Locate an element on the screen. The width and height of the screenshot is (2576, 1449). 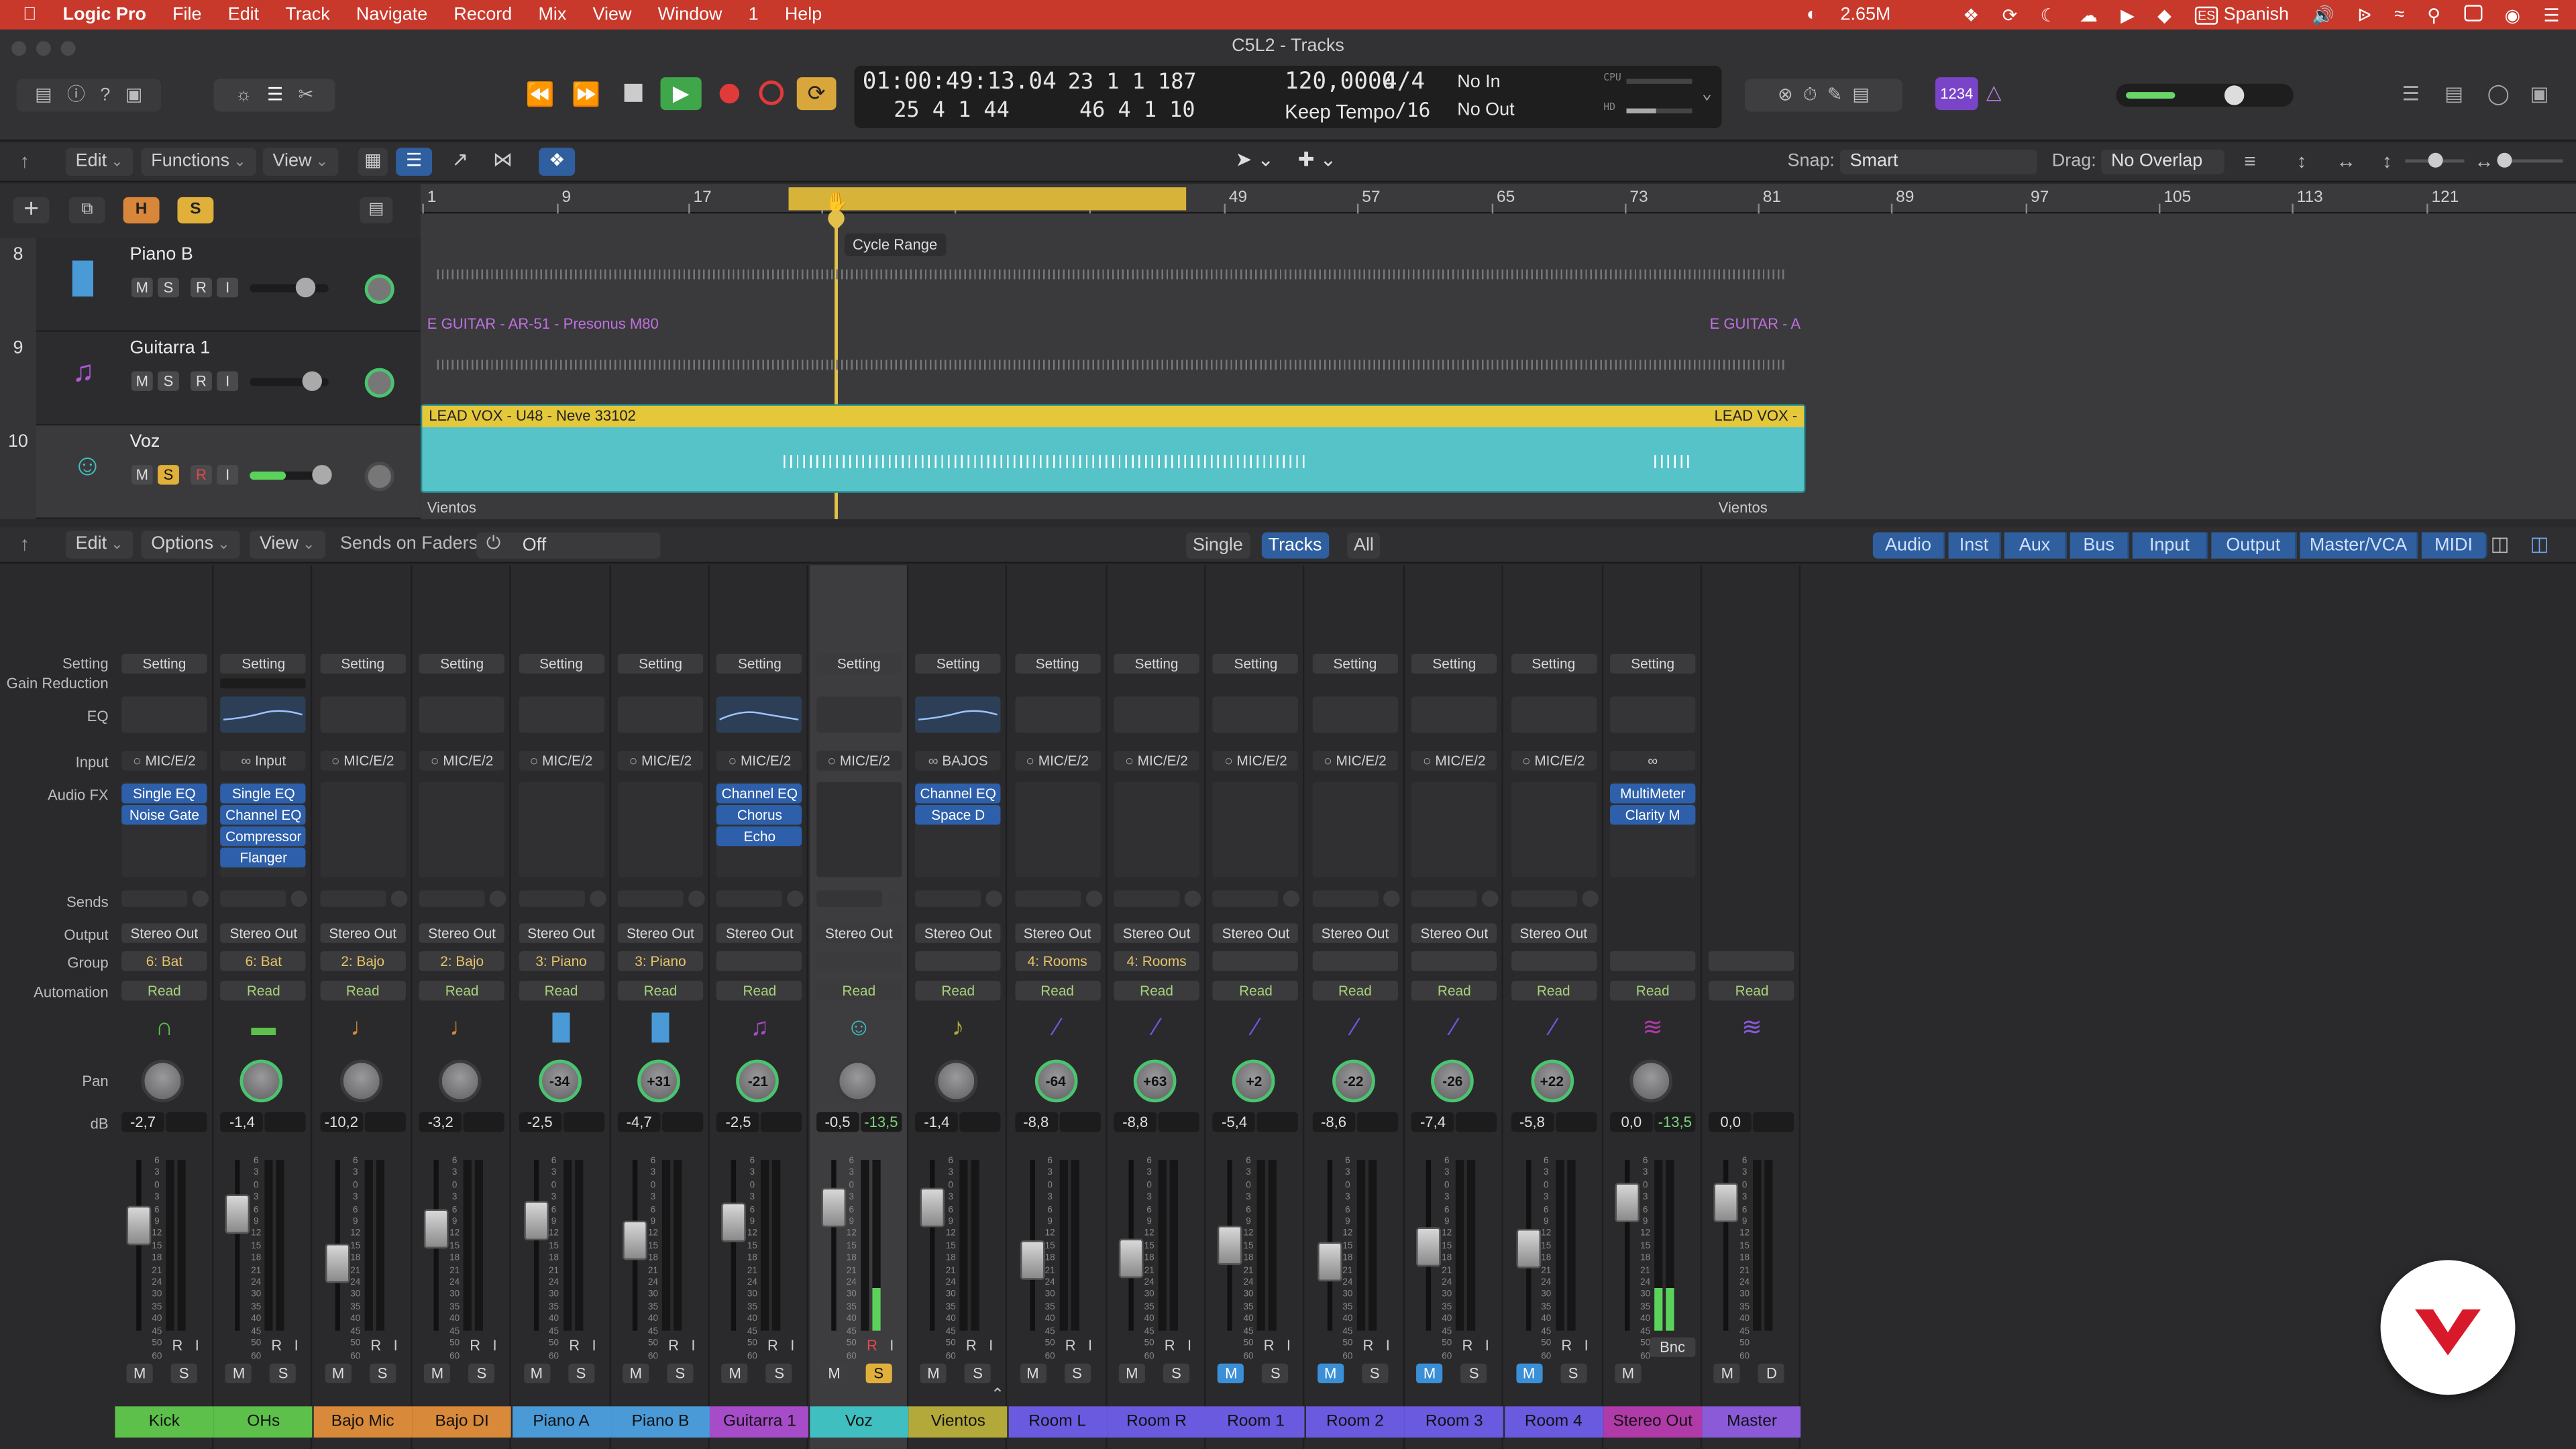
menu-mix: Mix is located at coordinates (552, 14).